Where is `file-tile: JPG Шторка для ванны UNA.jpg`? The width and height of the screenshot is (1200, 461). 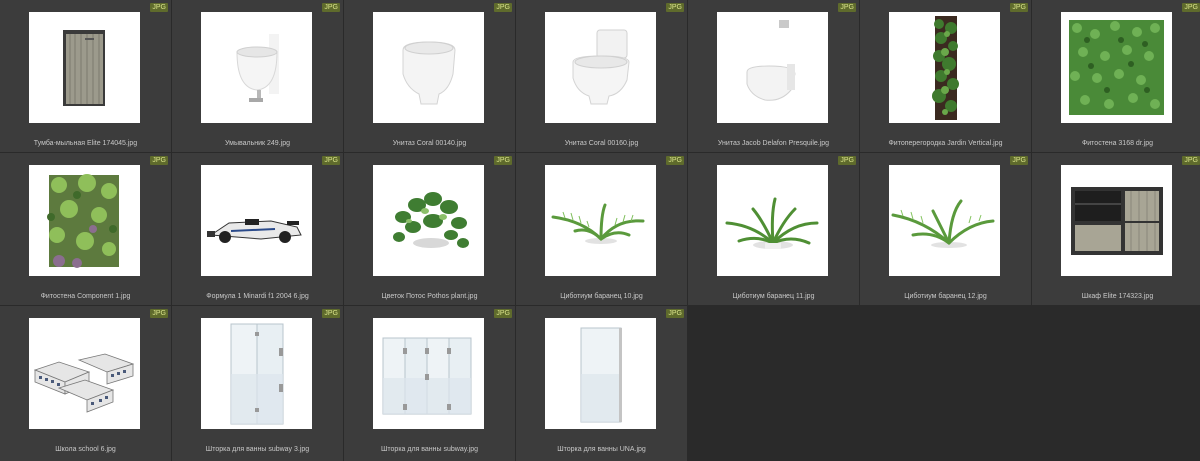
file-tile: JPG Шторка для ванны UNA.jpg is located at coordinates (601, 383).